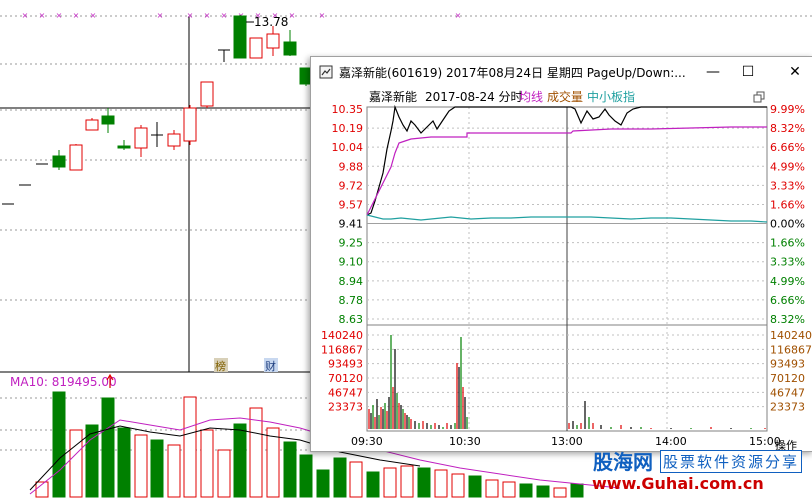 The width and height of the screenshot is (812, 498). What do you see at coordinates (787, 166) in the screenshot?
I see `percent-tick-label: 4.99%` at bounding box center [787, 166].